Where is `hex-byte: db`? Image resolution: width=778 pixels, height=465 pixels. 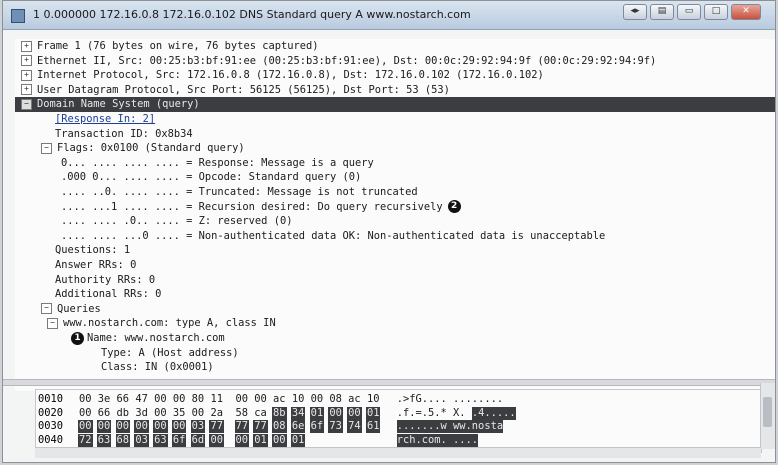 hex-byte: db is located at coordinates (123, 413).